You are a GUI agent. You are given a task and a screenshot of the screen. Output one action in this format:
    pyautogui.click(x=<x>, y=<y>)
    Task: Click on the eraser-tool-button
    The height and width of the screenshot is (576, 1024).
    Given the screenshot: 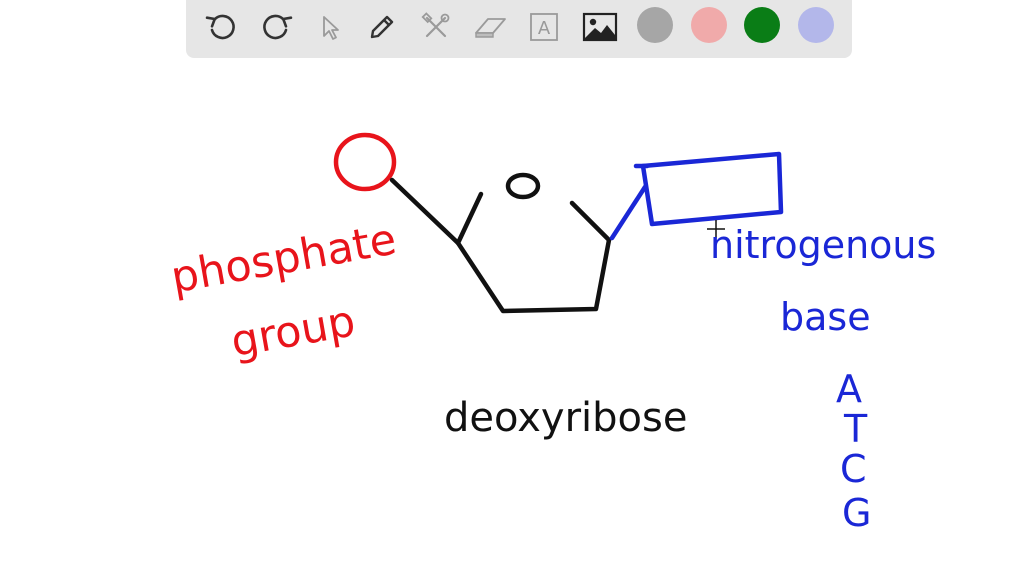 What is the action you would take?
    pyautogui.click(x=490, y=27)
    